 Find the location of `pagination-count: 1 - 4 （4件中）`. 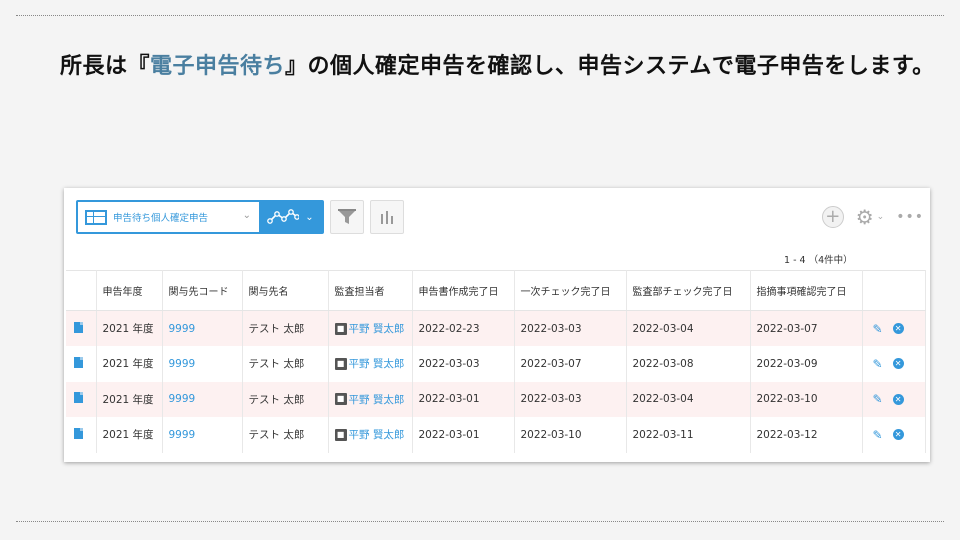

pagination-count: 1 - 4 （4件中） is located at coordinates (818, 260).